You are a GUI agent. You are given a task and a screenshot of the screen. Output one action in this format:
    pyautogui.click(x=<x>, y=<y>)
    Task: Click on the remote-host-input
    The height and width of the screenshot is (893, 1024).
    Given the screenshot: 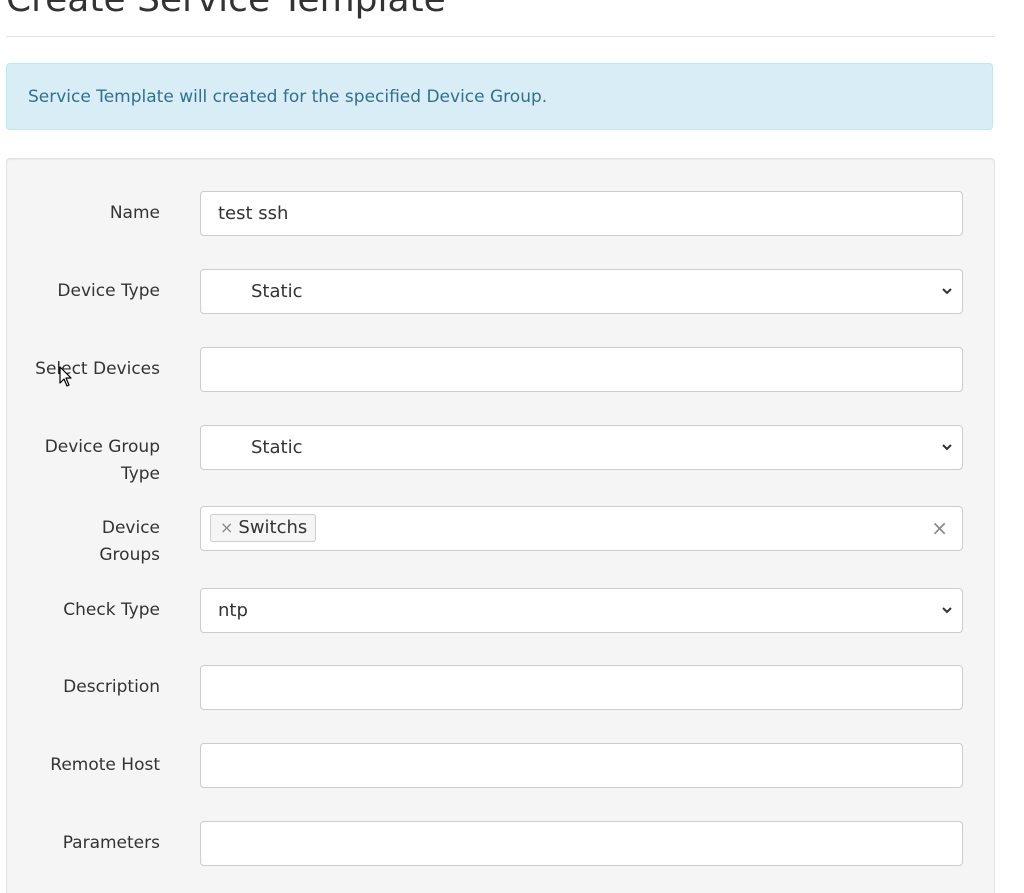 What is the action you would take?
    pyautogui.click(x=581, y=765)
    